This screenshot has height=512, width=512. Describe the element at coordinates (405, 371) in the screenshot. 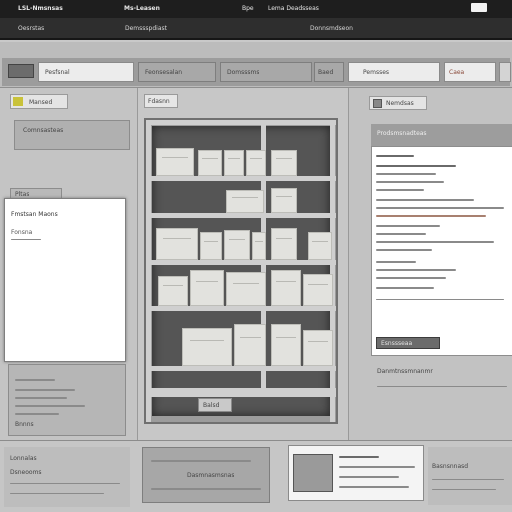

I see `right-panel-footer: Danmtnssmnanmr` at that location.